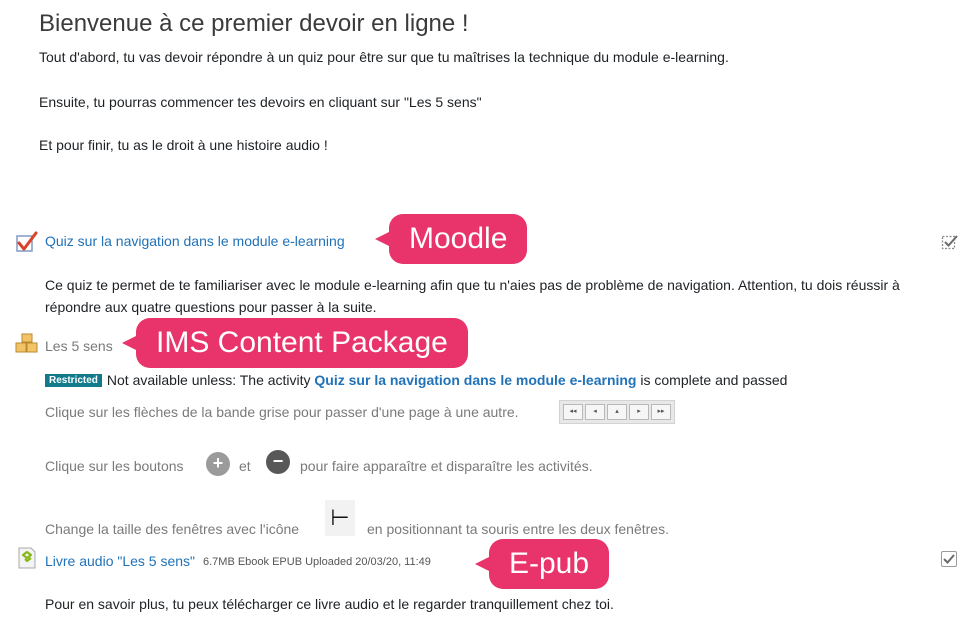 The image size is (968, 624). Describe the element at coordinates (595, 412) in the screenshot. I see `previous-page-icon: ◂` at that location.